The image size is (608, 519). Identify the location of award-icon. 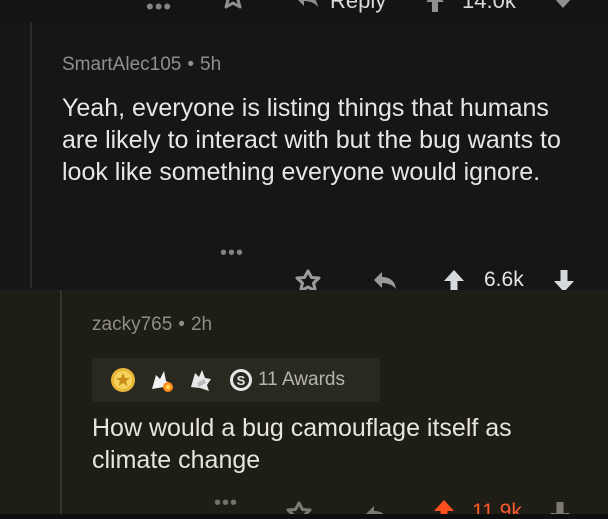
(233, 7).